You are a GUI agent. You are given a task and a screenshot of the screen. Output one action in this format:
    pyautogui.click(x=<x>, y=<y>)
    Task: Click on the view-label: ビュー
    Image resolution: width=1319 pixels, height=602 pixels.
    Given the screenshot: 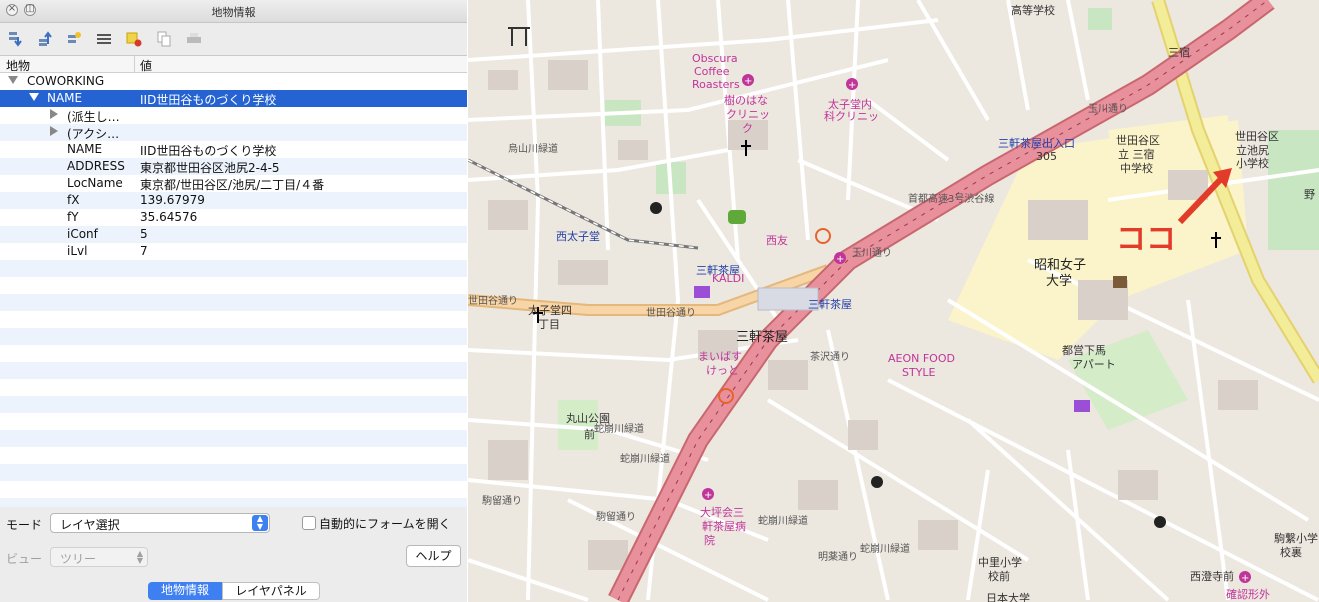 What is the action you would take?
    pyautogui.click(x=24, y=559)
    